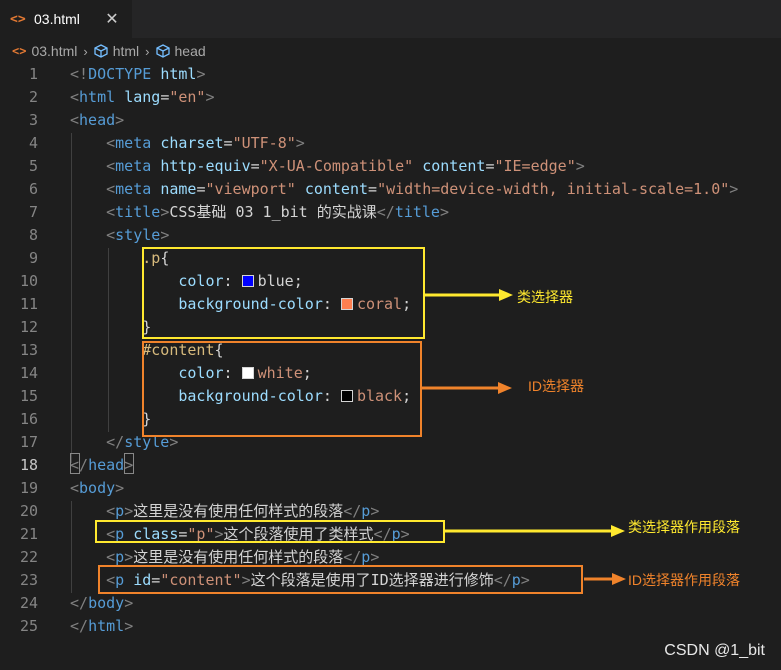 The height and width of the screenshot is (670, 781). I want to click on annotation-class-selector: 类选择器, so click(545, 297).